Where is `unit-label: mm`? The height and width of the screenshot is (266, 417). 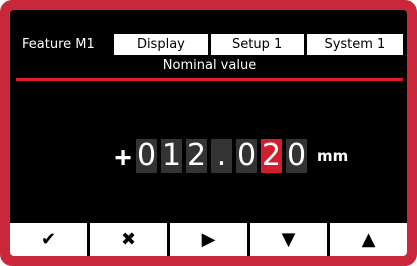 unit-label: mm is located at coordinates (333, 156).